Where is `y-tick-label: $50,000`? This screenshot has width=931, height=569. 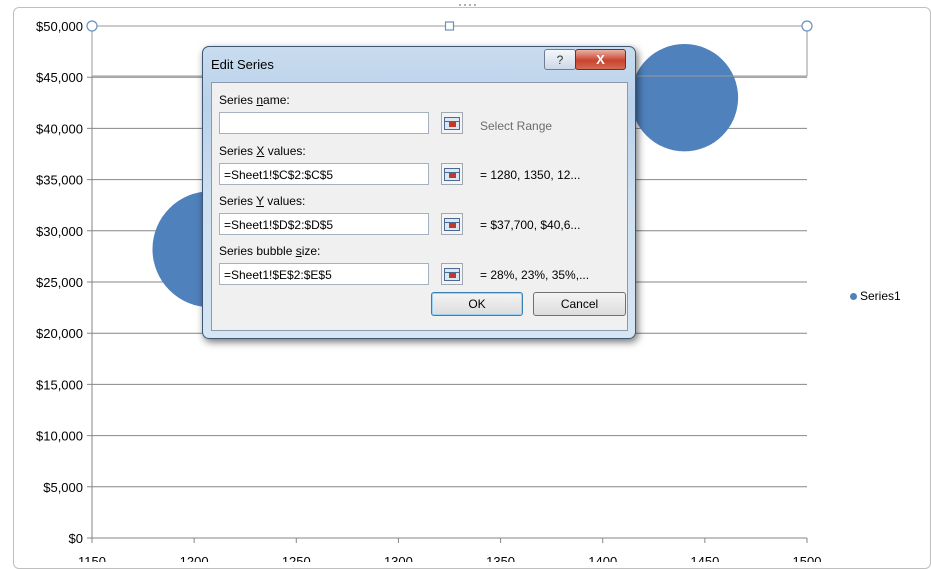
y-tick-label: $50,000 is located at coordinates (59, 26).